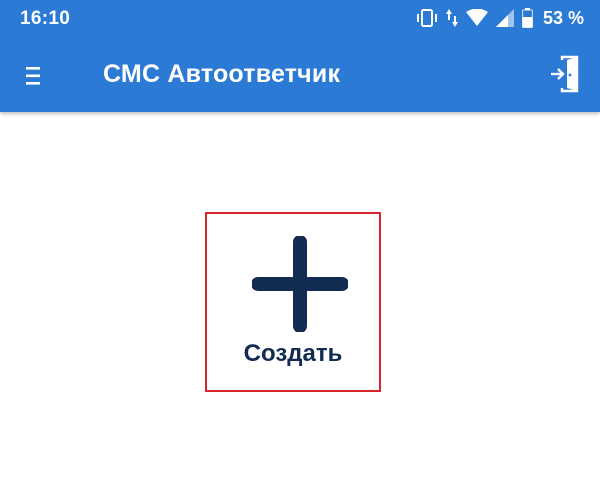  I want to click on vibrate-icon, so click(426, 18).